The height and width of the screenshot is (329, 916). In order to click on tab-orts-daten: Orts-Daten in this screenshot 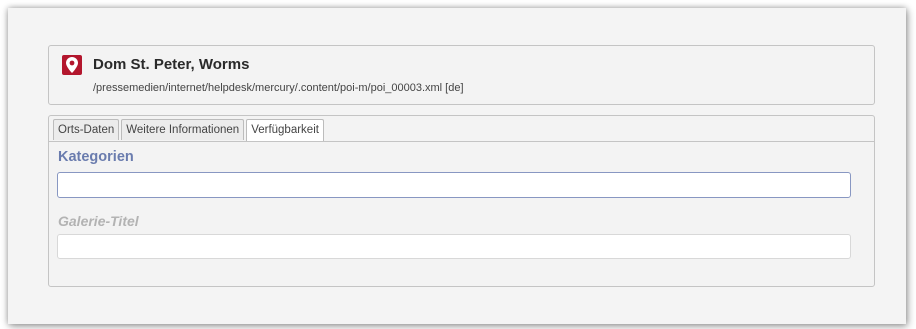, I will do `click(86, 129)`.